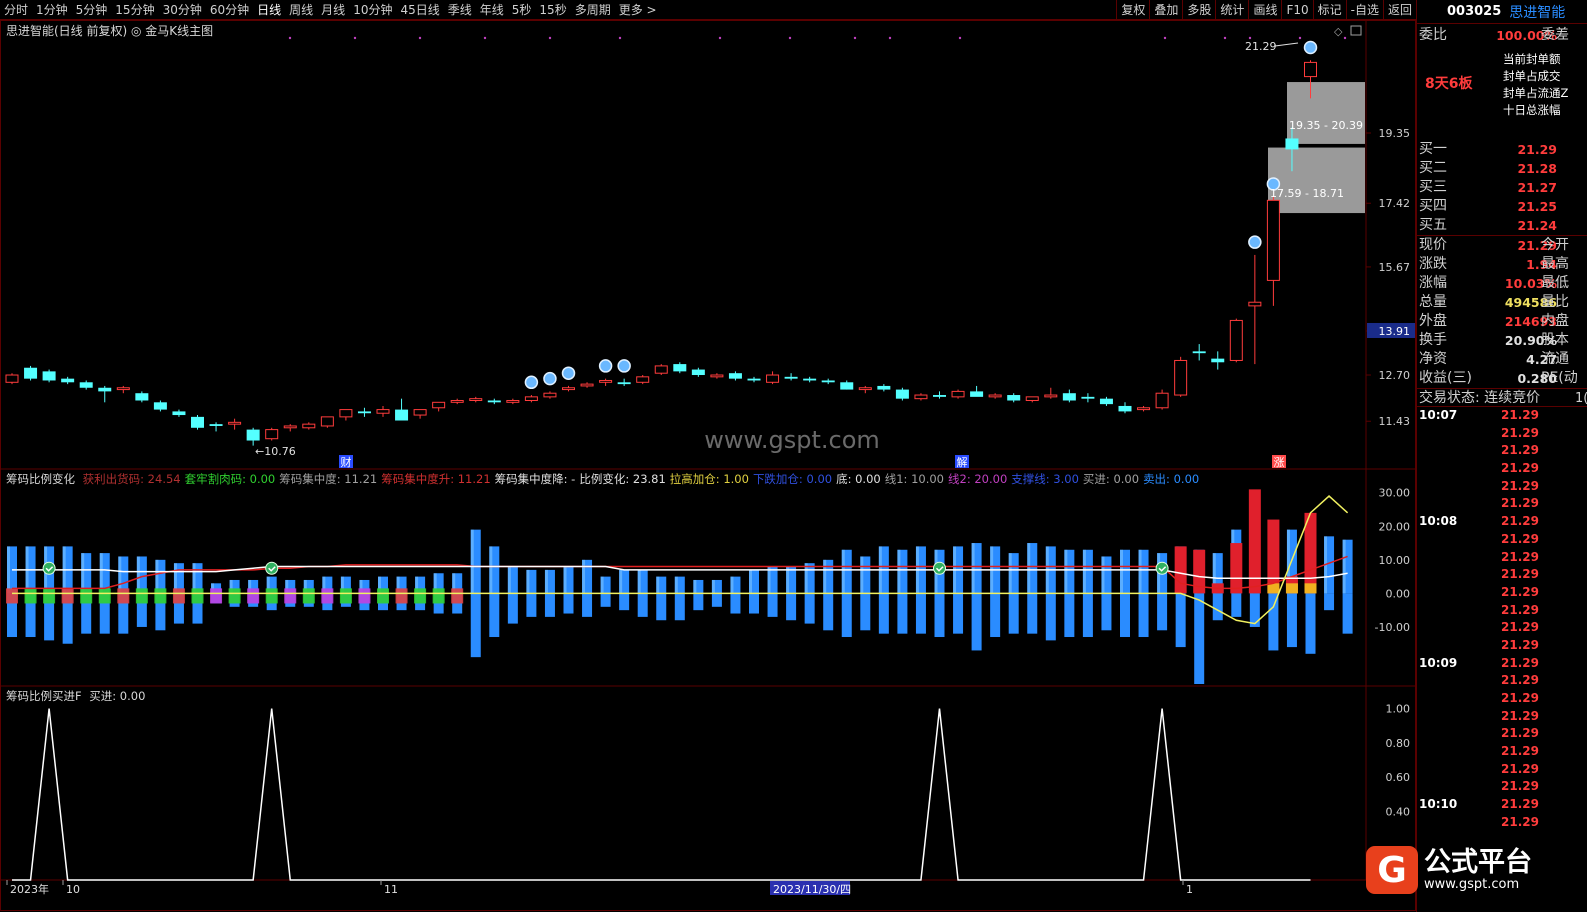 The width and height of the screenshot is (1587, 912). Describe the element at coordinates (1264, 10) in the screenshot. I see `tool-tab-4: 画线` at that location.